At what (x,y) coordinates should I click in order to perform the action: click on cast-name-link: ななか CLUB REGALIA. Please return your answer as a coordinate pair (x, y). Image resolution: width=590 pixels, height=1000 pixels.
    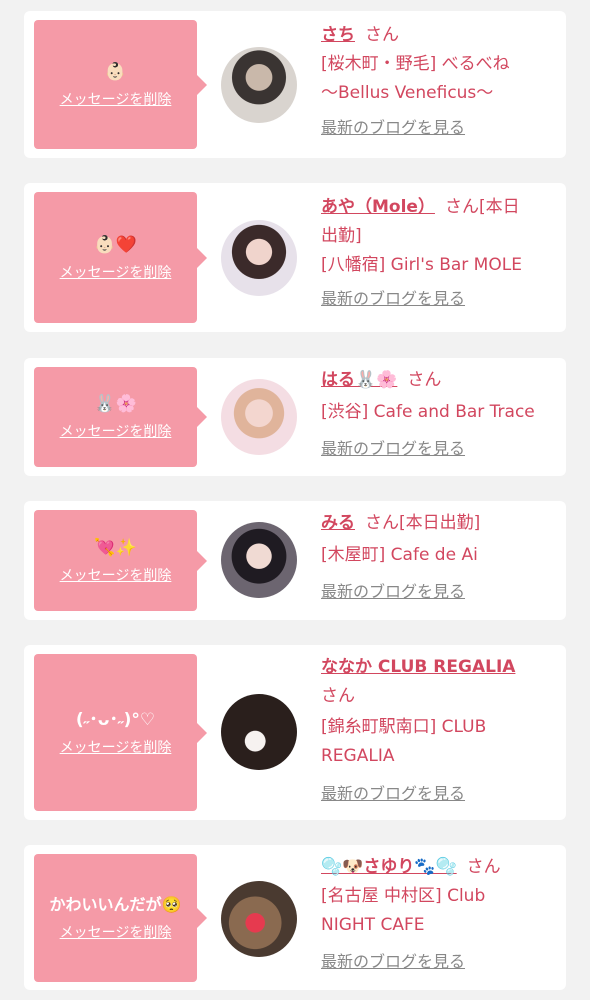
    Looking at the image, I should click on (418, 667).